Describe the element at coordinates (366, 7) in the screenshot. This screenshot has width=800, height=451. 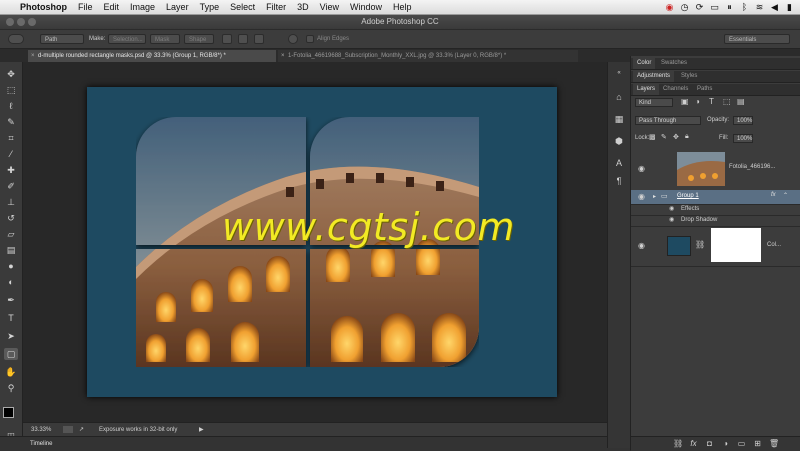
I see `menu-window: Window` at that location.